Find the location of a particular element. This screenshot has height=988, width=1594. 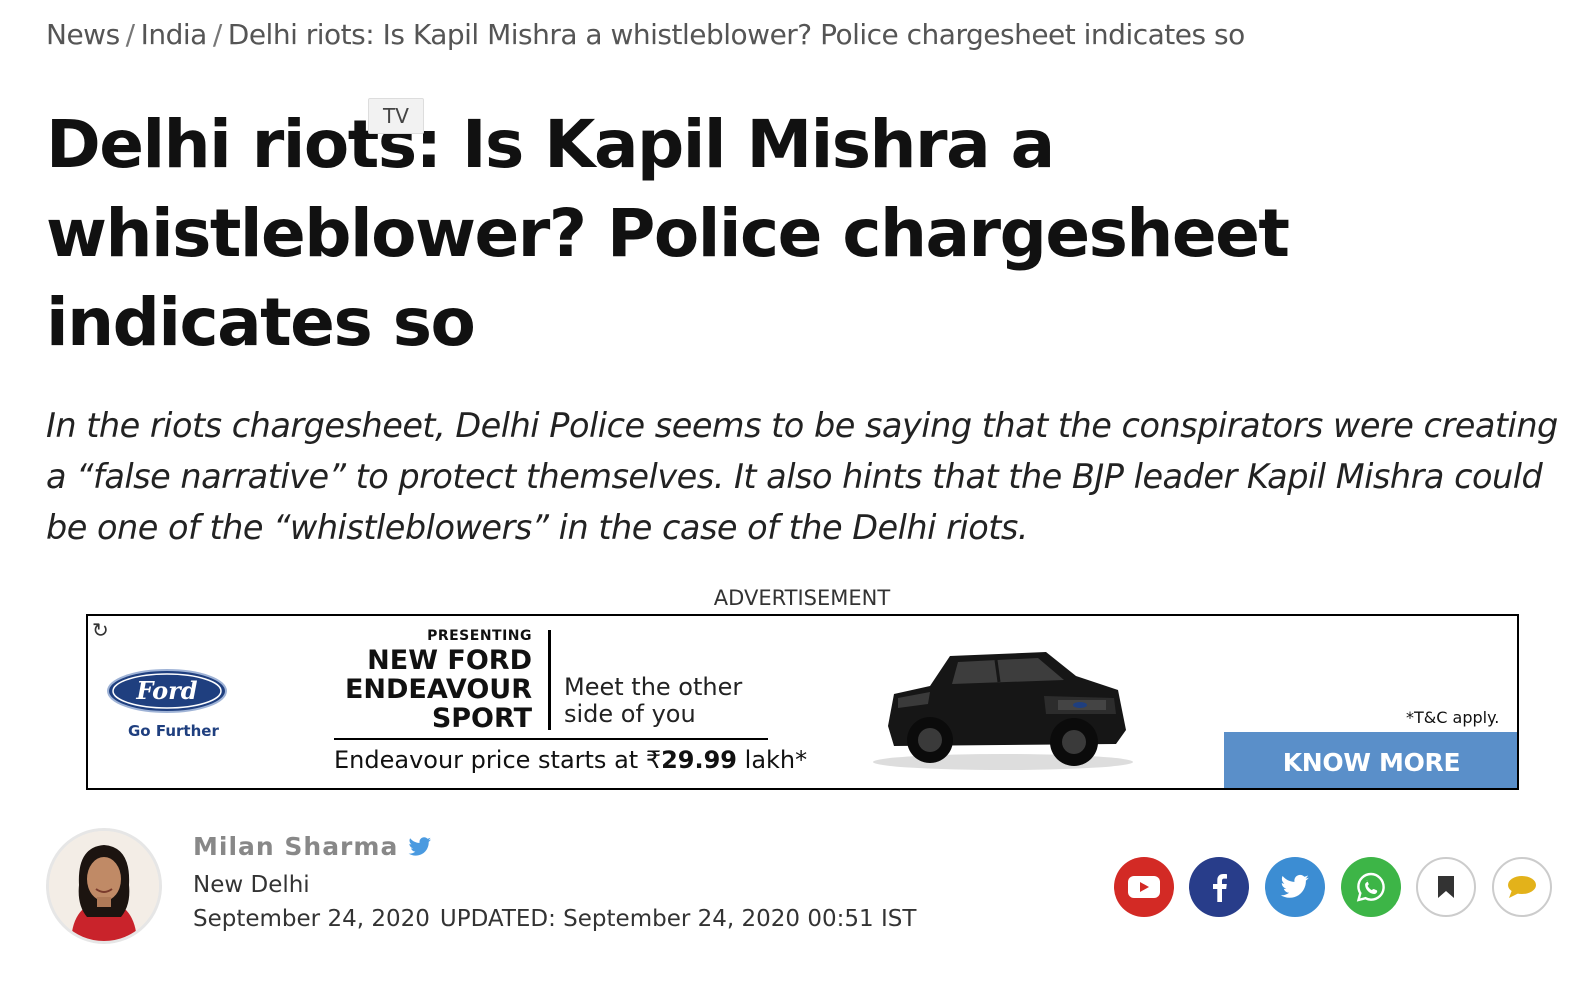

whatsapp-button is located at coordinates (1371, 887).